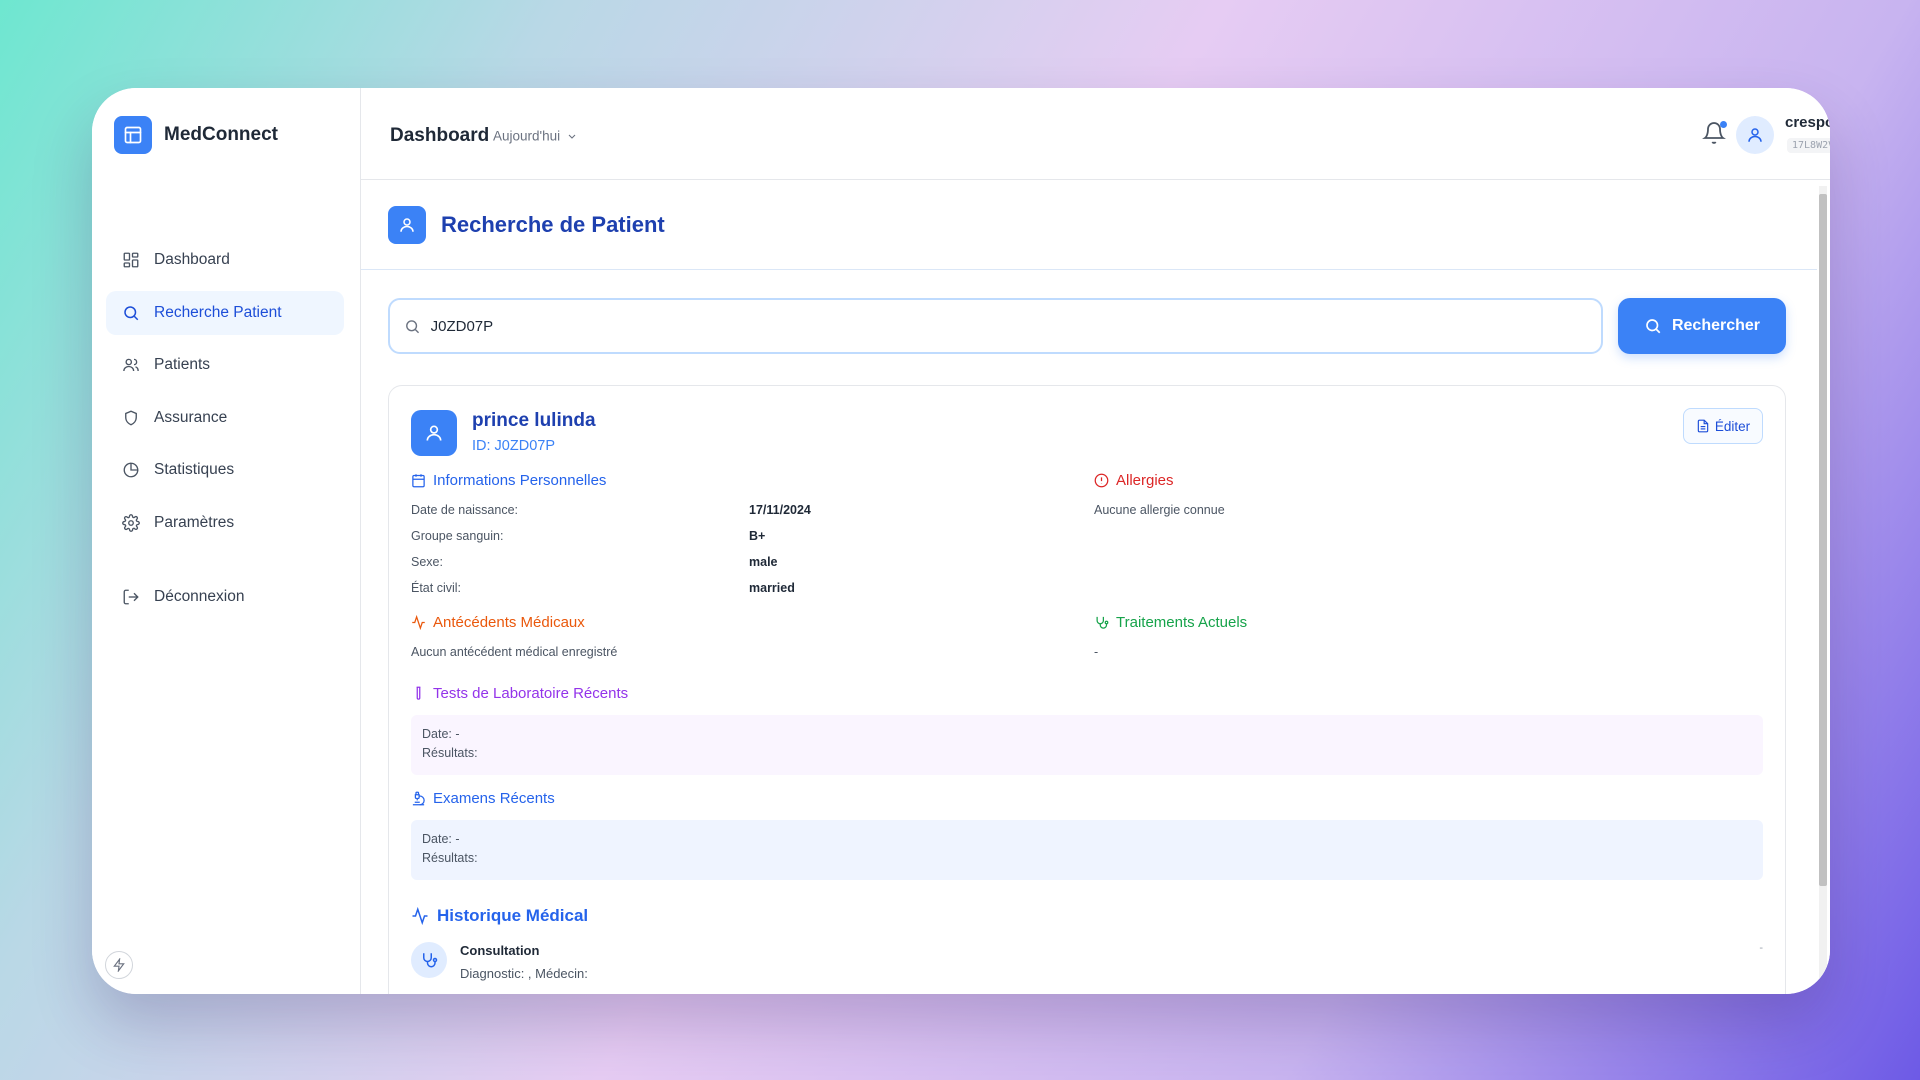  Describe the element at coordinates (1703, 426) in the screenshot. I see `document-icon` at that location.